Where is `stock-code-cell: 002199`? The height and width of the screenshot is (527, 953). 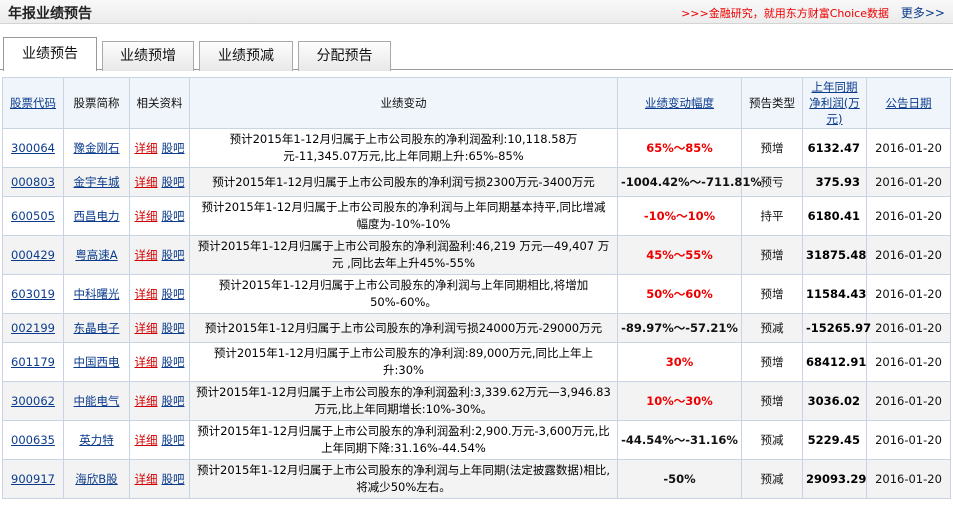
stock-code-cell: 002199 is located at coordinates (33, 328).